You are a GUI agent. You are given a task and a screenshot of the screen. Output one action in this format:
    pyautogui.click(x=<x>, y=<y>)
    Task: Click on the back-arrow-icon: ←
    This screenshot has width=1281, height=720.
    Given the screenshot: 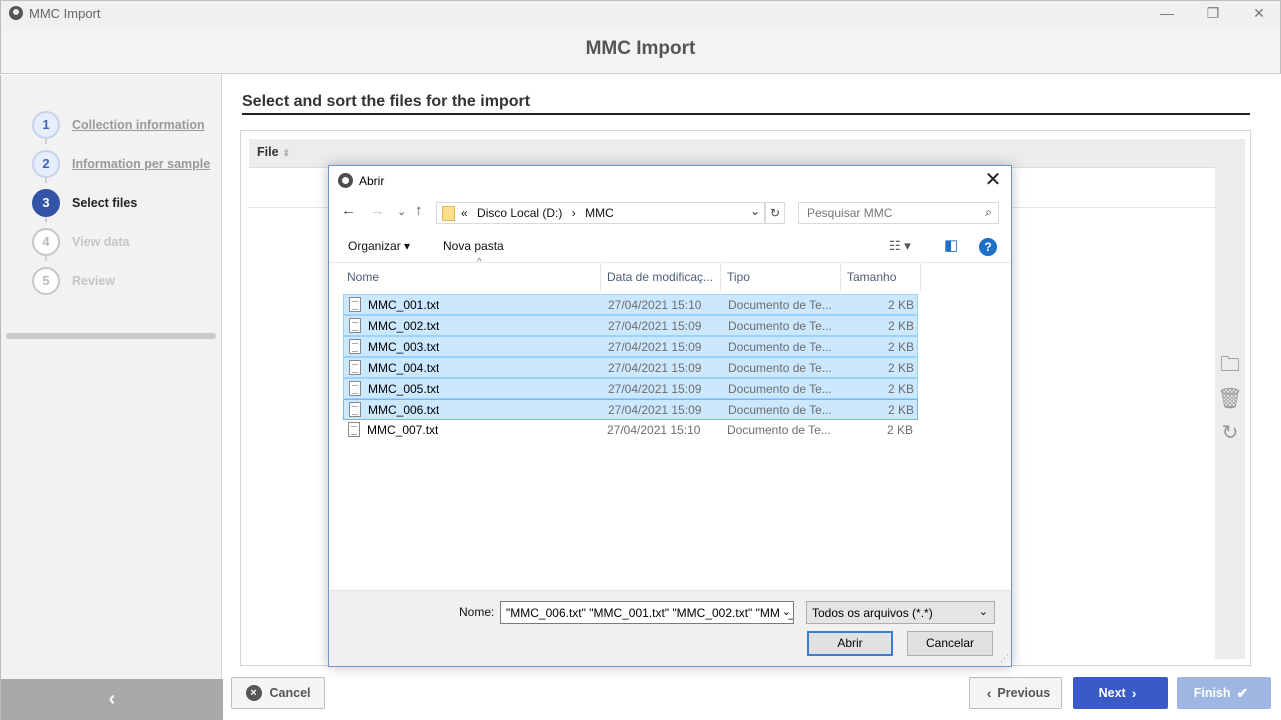 What is the action you would take?
    pyautogui.click(x=348, y=210)
    